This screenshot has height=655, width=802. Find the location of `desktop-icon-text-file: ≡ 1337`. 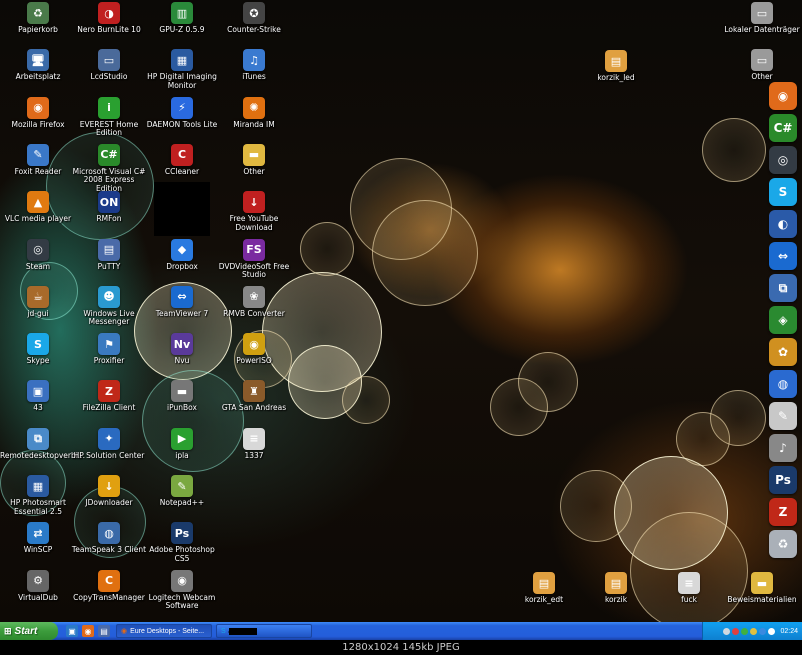

desktop-icon-text-file: ≡ 1337 is located at coordinates (254, 444).